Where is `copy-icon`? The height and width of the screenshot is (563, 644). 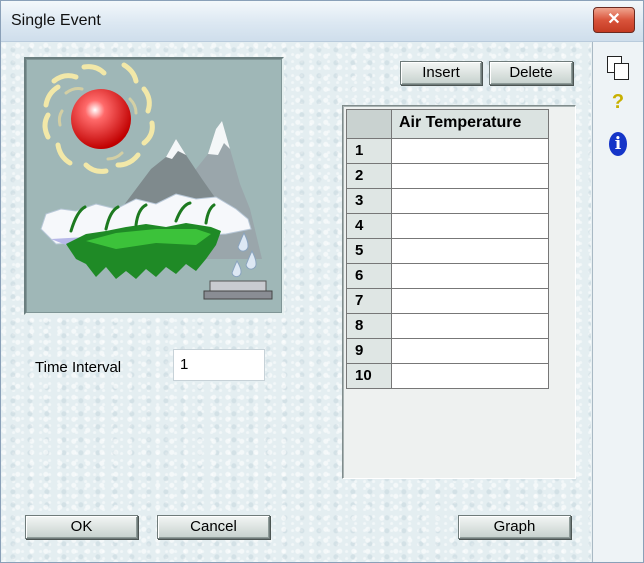 copy-icon is located at coordinates (618, 68).